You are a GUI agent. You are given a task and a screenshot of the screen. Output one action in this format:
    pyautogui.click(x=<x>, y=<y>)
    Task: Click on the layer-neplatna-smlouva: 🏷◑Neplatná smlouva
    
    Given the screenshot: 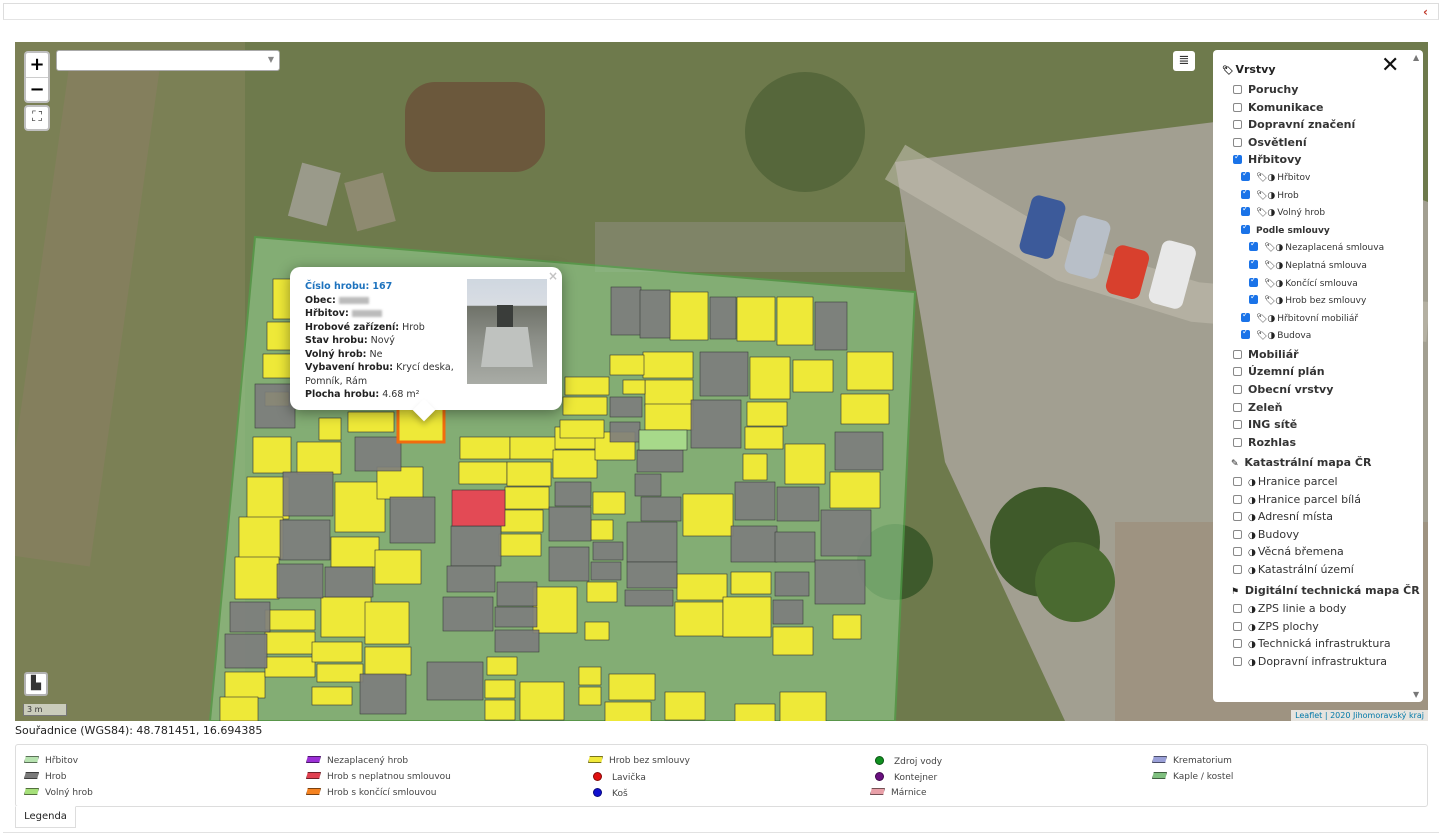 What is the action you would take?
    pyautogui.click(x=1308, y=265)
    